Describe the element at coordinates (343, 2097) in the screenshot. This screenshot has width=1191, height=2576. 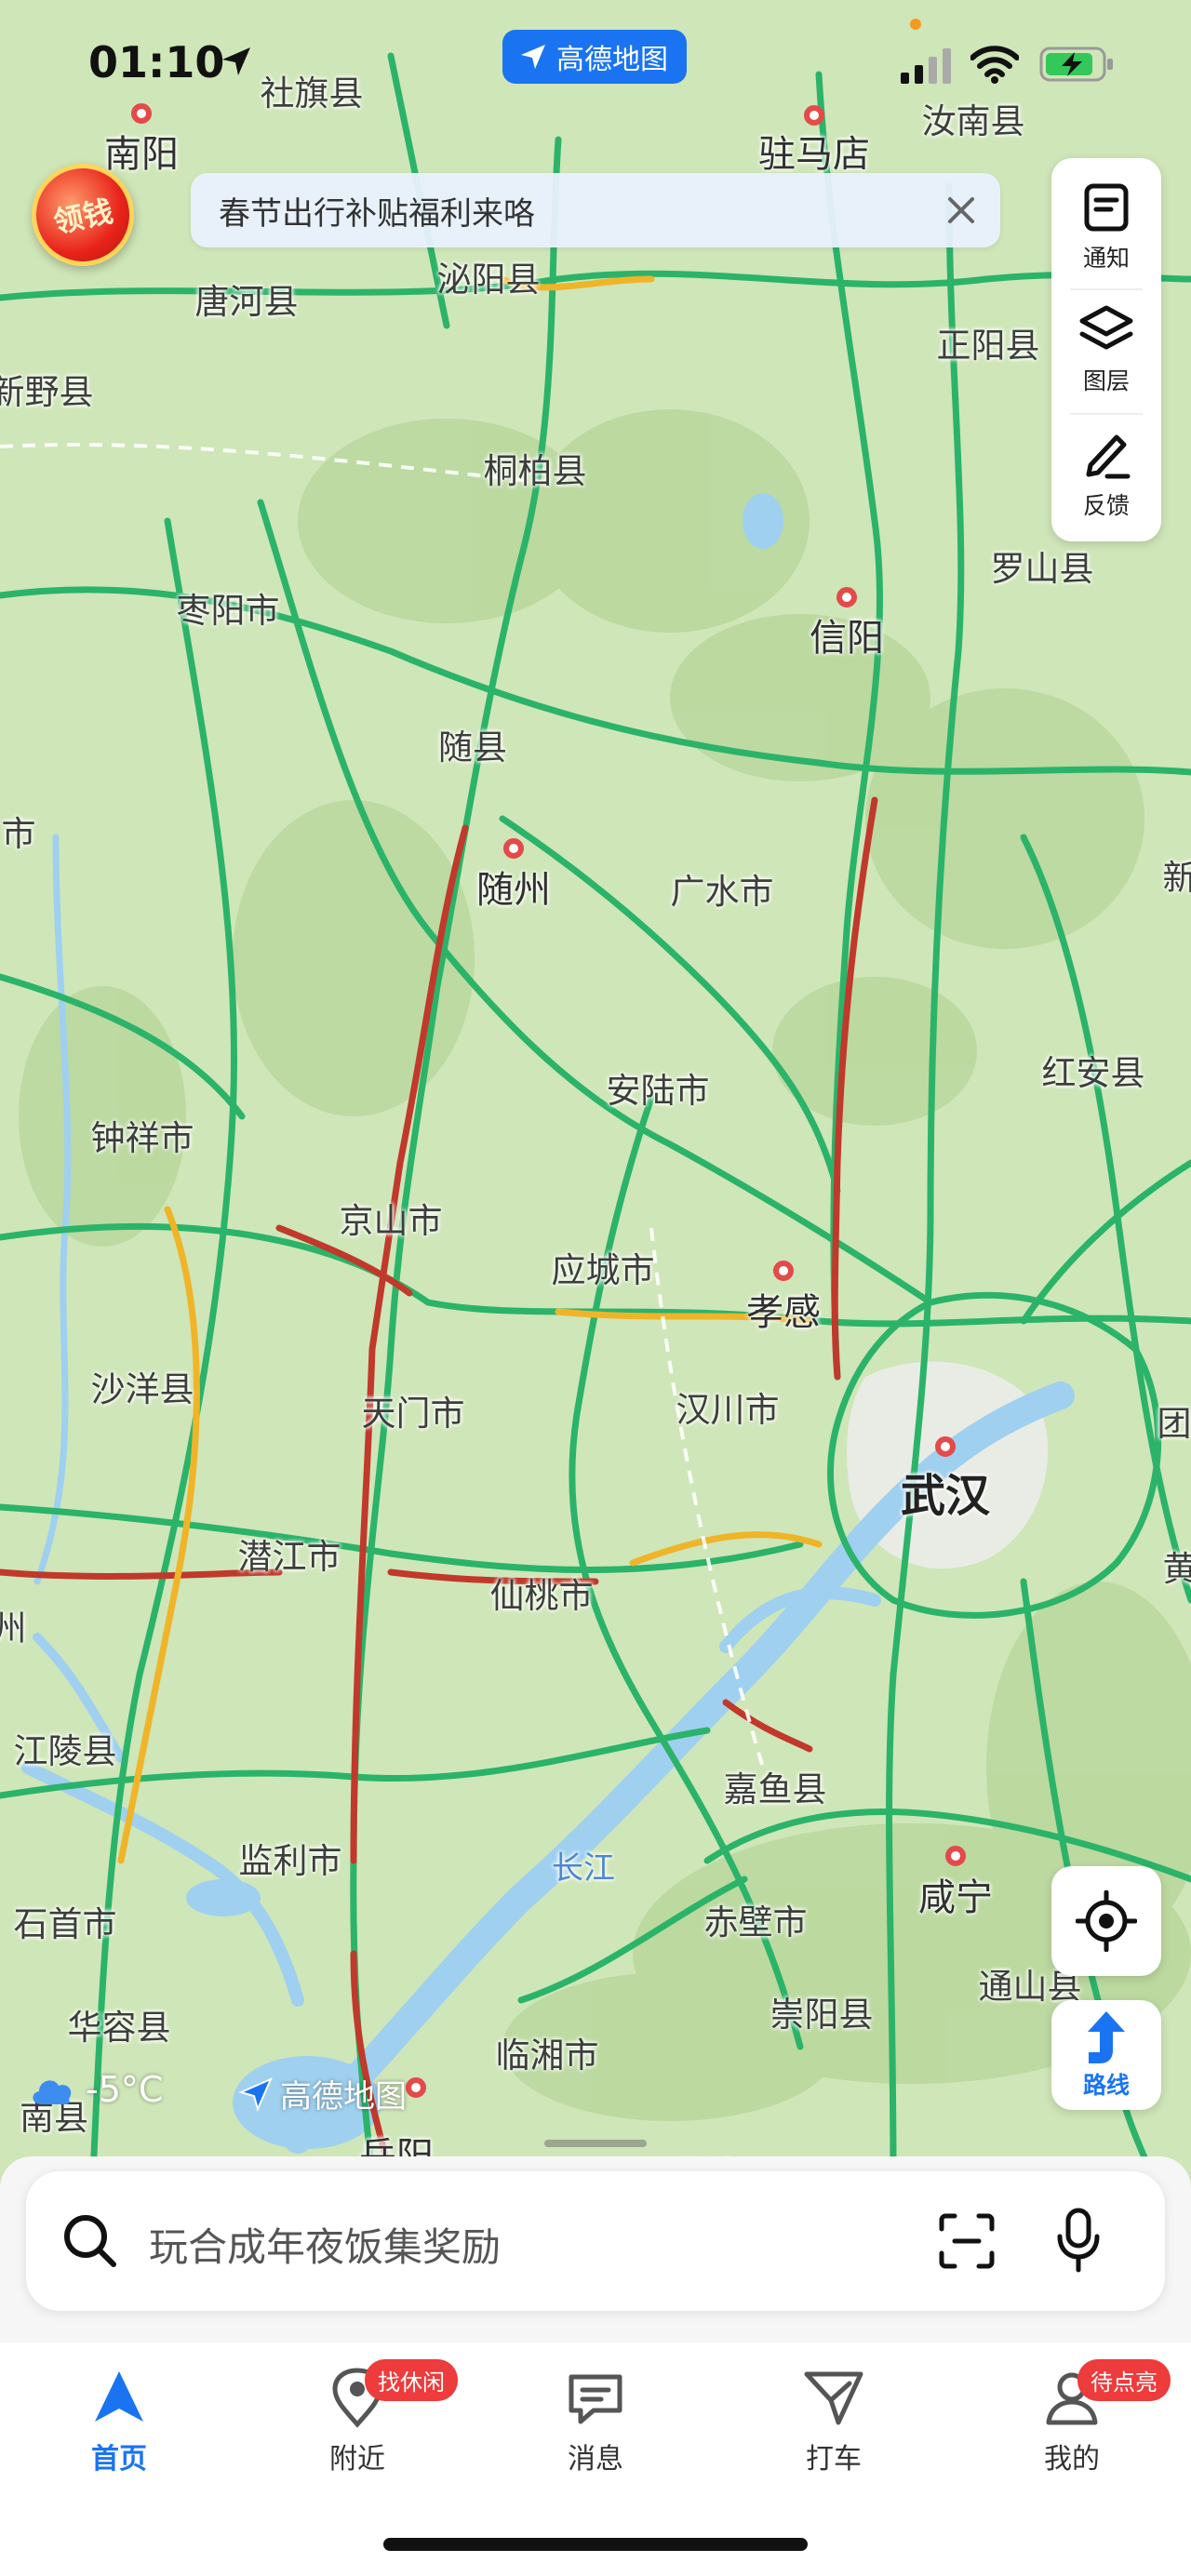
I see `watermark-text: 高德地图` at that location.